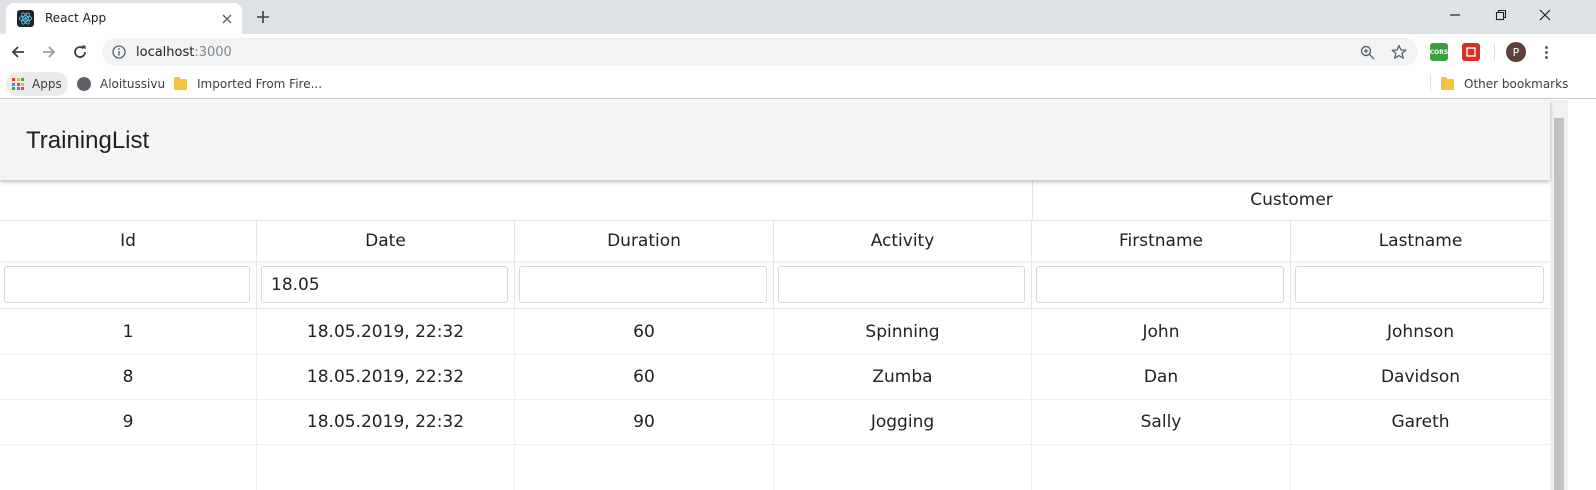  What do you see at coordinates (18, 84) in the screenshot?
I see `apps-grid-icon` at bounding box center [18, 84].